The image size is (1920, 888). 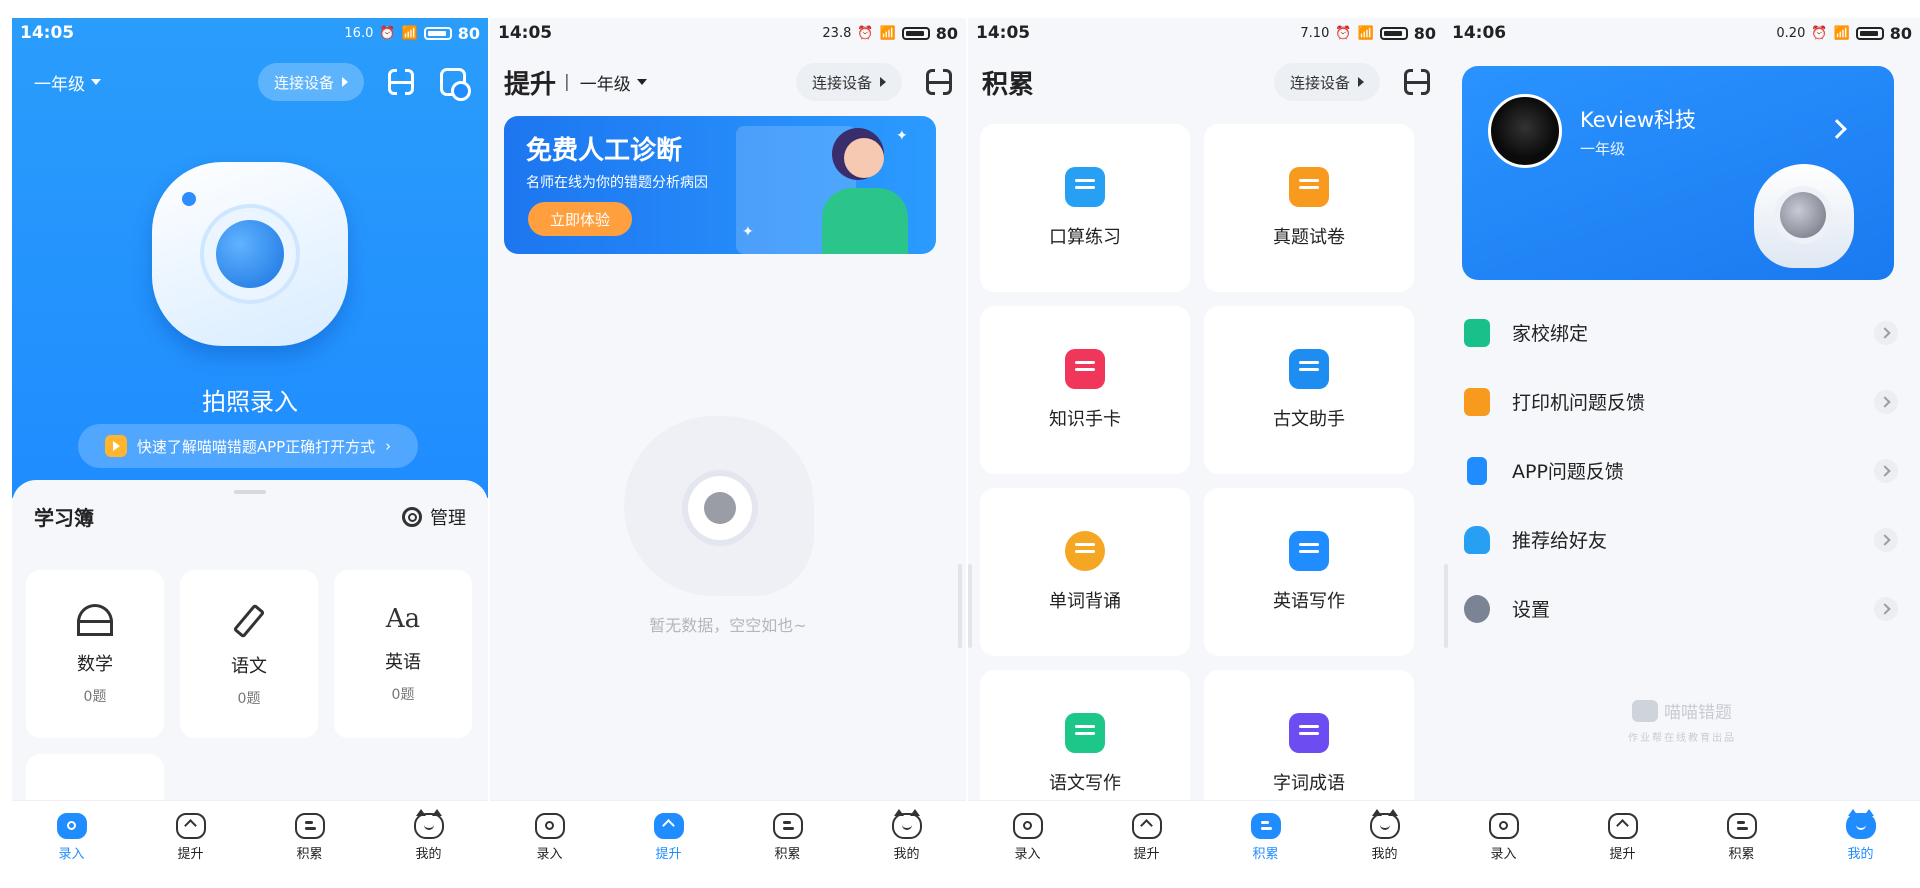 What do you see at coordinates (434, 517) in the screenshot?
I see `manage-button: 管理` at bounding box center [434, 517].